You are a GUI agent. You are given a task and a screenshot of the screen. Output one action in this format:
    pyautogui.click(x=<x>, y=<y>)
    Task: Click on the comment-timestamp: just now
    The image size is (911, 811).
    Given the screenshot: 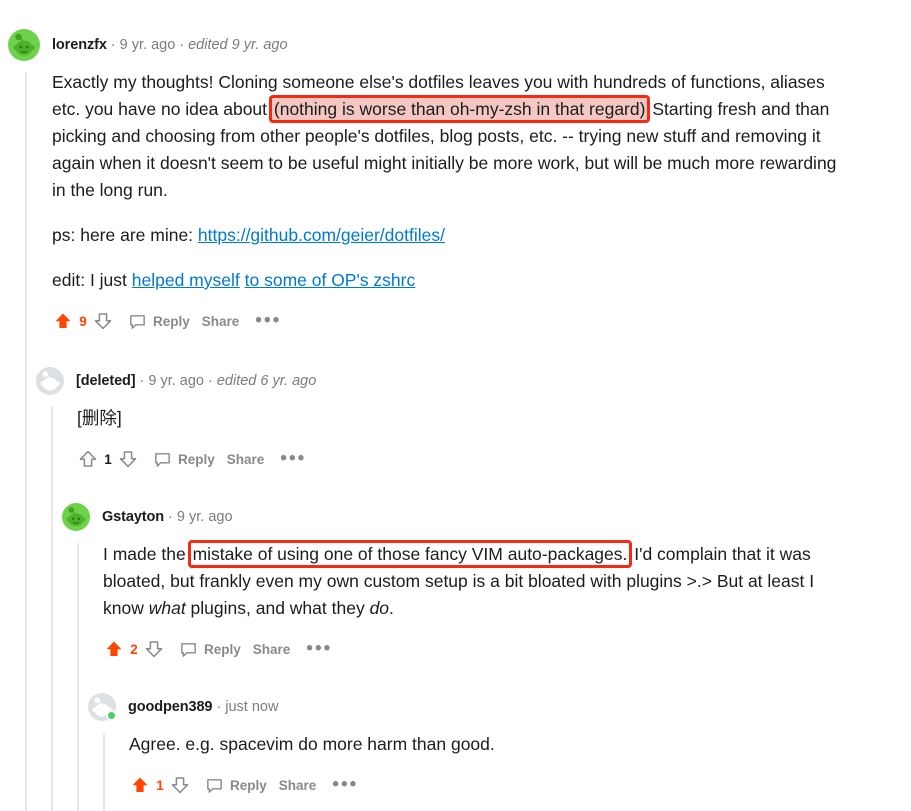 What is the action you would take?
    pyautogui.click(x=252, y=706)
    